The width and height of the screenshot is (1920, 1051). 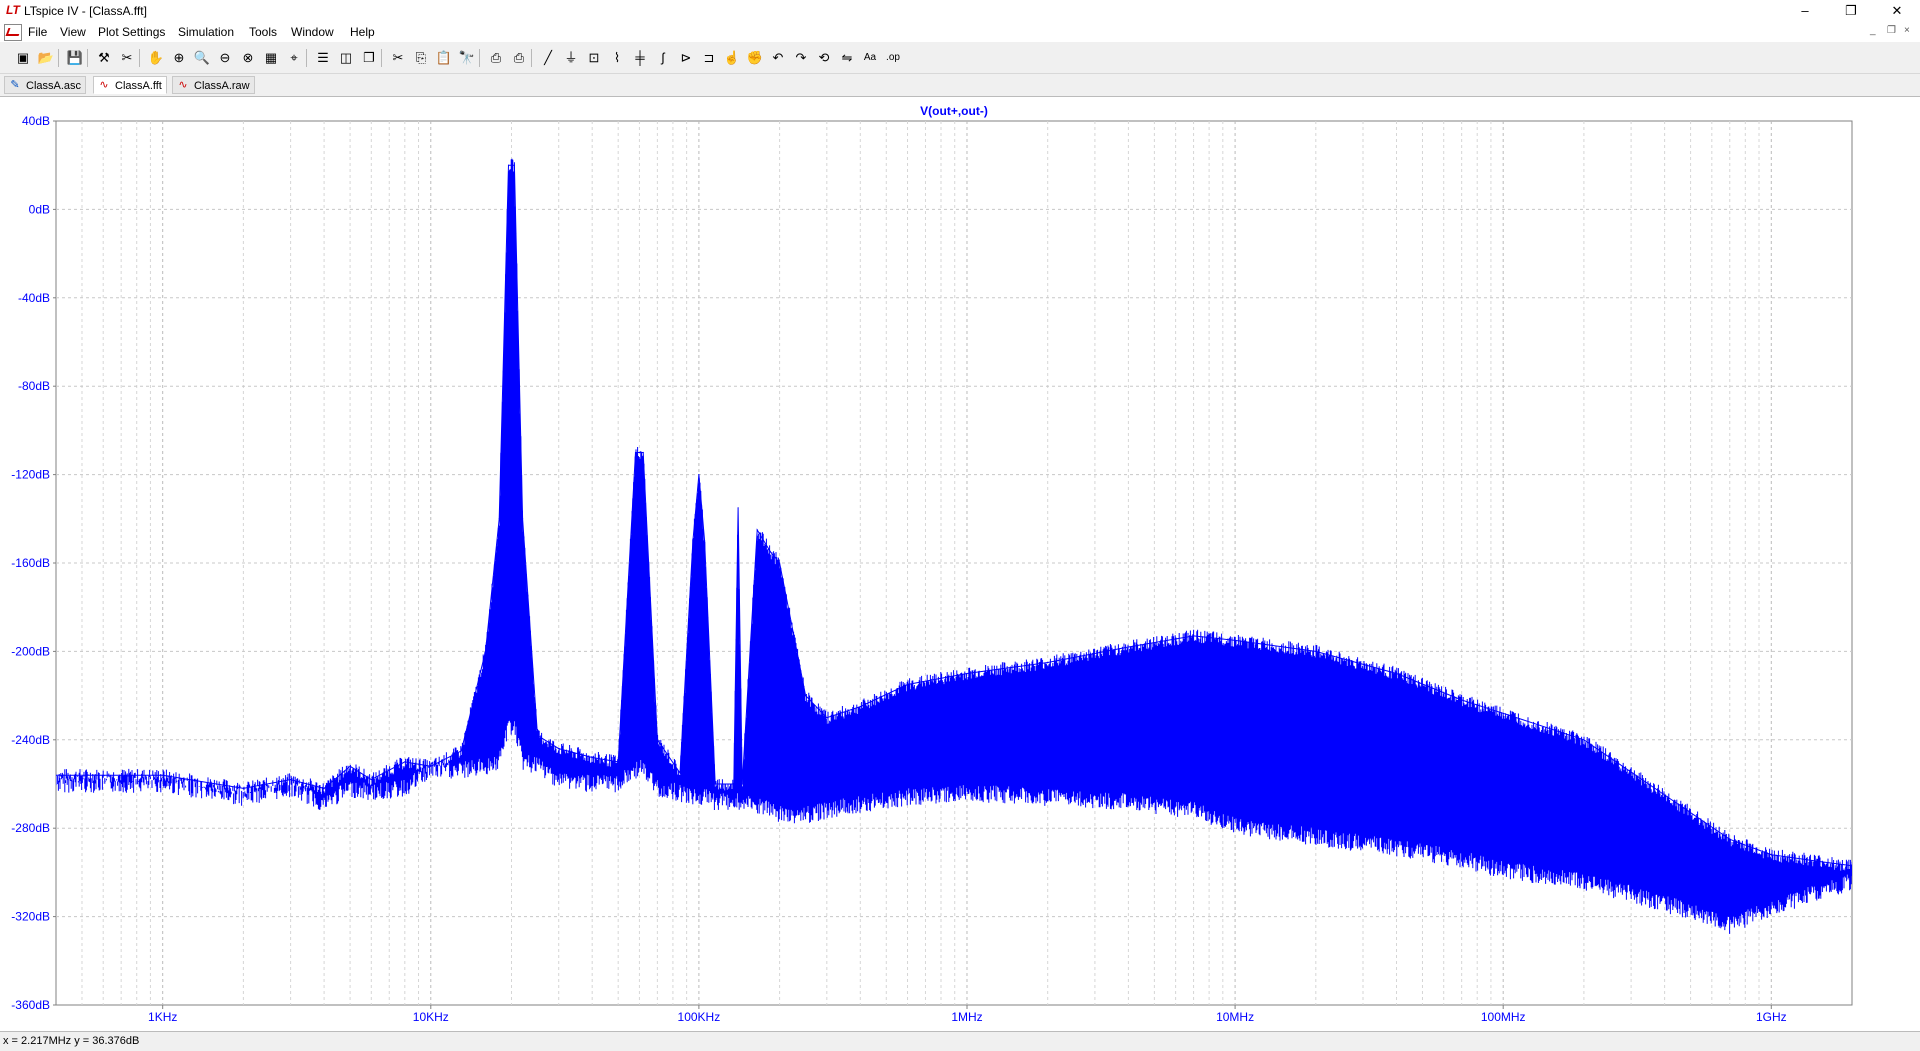 What do you see at coordinates (548, 58) in the screenshot?
I see `wire-icon: ╱` at bounding box center [548, 58].